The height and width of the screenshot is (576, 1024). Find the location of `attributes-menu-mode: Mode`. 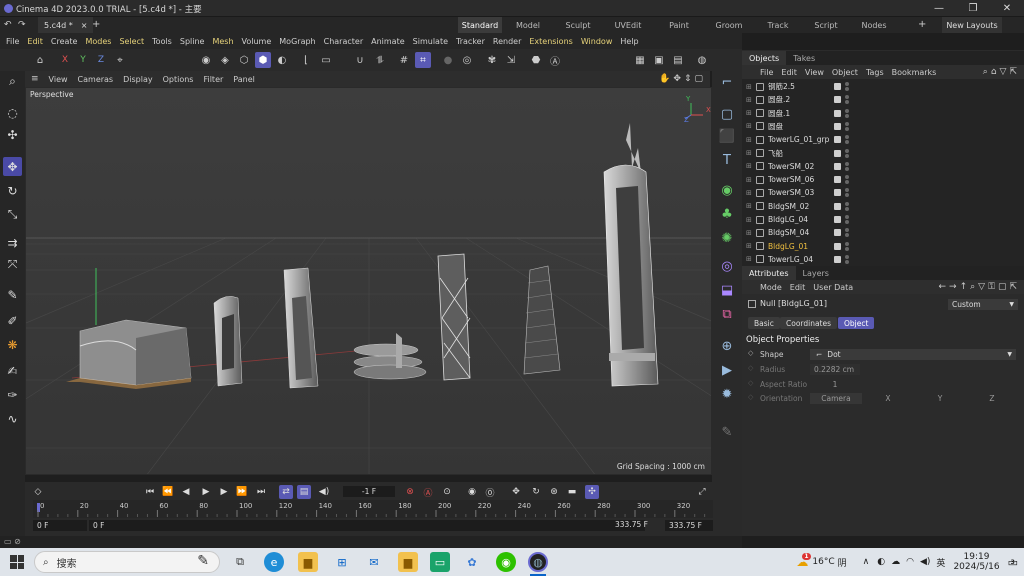

attributes-menu-mode: Mode is located at coordinates (771, 287).